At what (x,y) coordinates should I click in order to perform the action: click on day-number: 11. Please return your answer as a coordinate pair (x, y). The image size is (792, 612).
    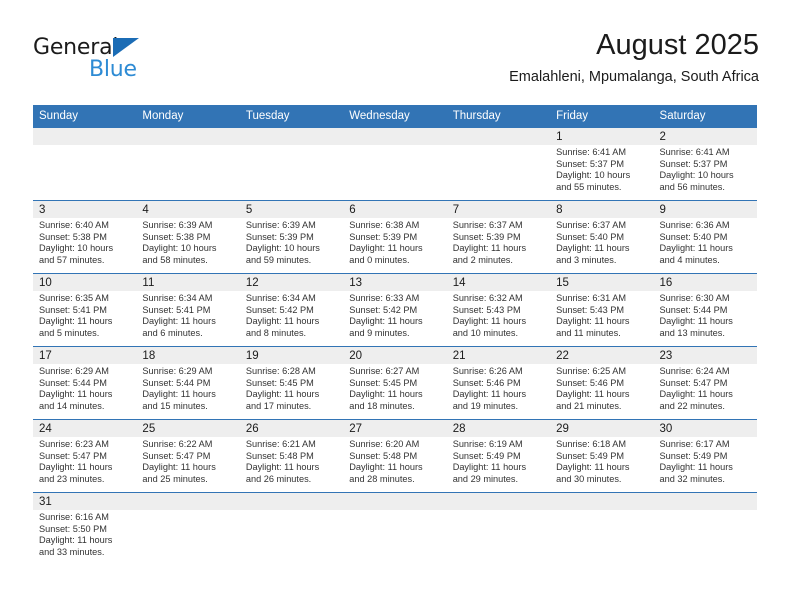
    Looking at the image, I should click on (188, 282).